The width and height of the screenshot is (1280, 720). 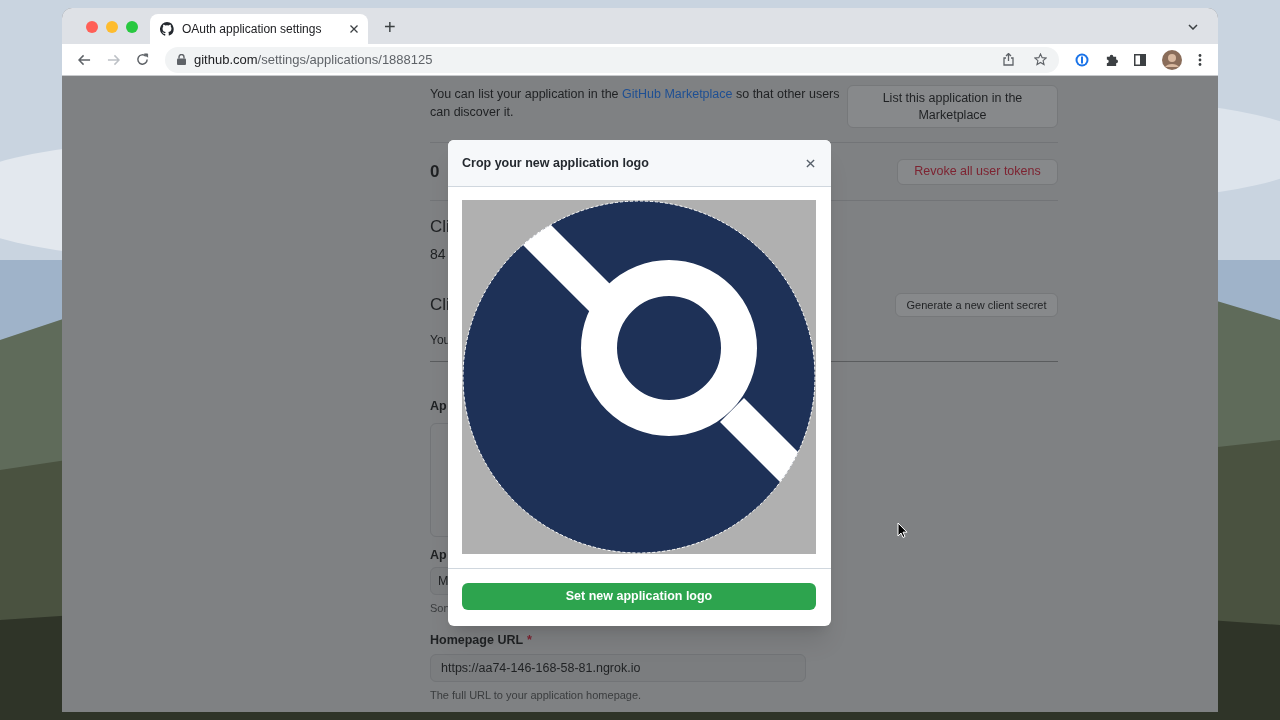 I want to click on lock-icon, so click(x=181, y=59).